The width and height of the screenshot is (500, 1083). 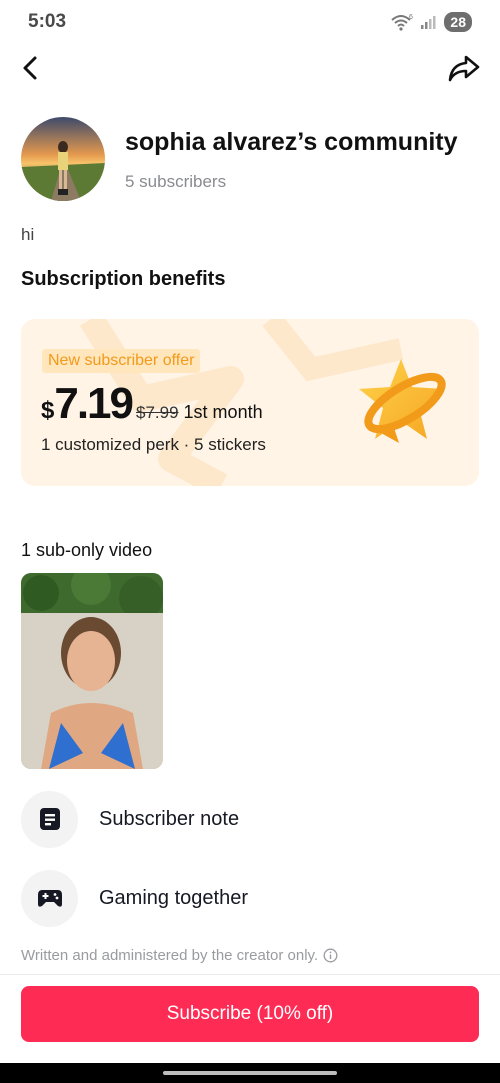 I want to click on divider, so click(x=250, y=974).